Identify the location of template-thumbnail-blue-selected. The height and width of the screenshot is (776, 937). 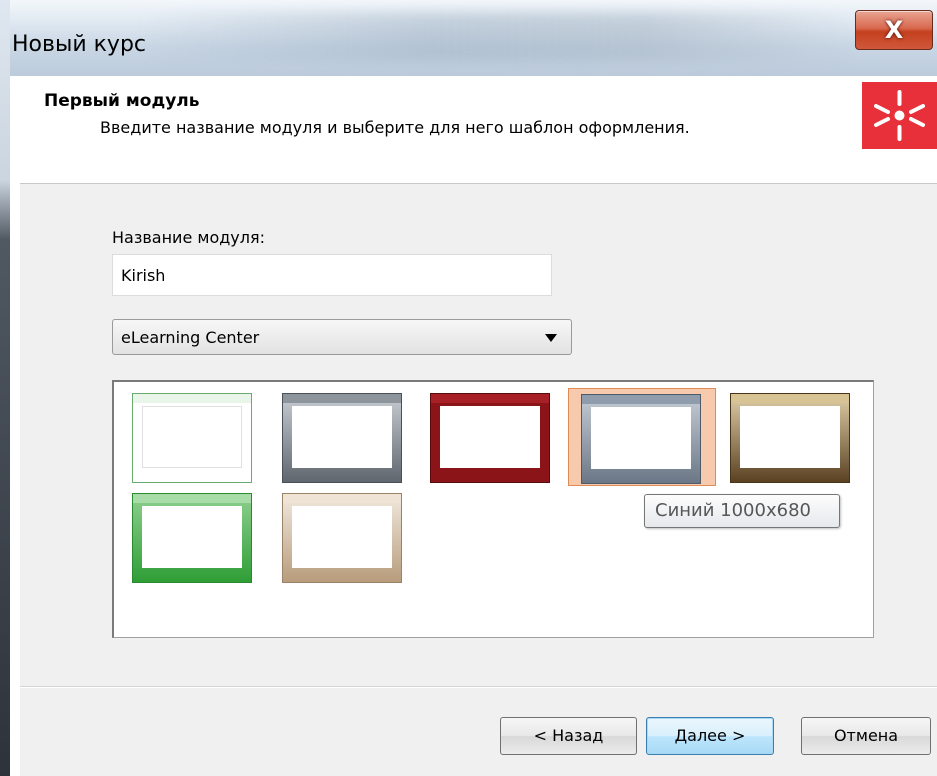
(642, 437).